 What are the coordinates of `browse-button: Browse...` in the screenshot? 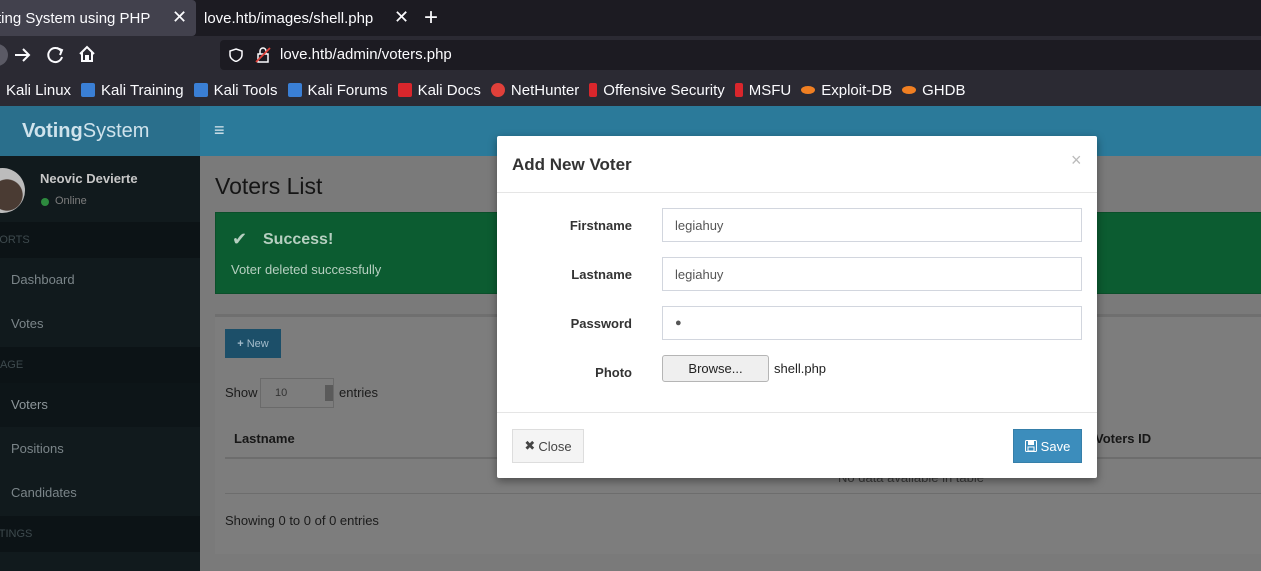 It's located at (715, 368).